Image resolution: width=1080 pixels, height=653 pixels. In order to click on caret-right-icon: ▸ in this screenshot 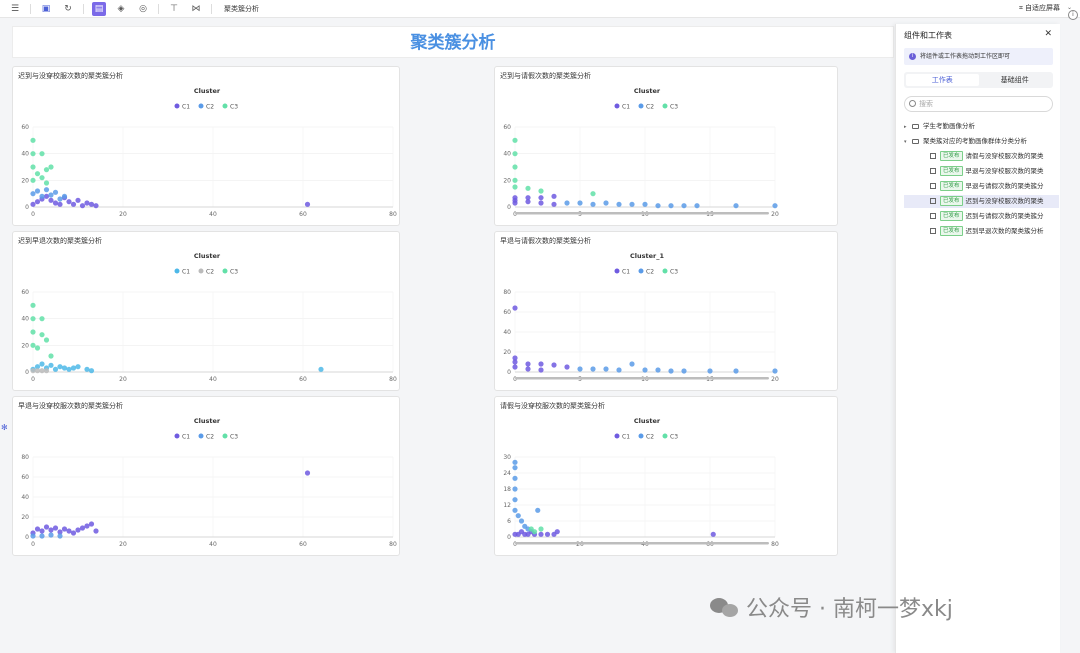, I will do `click(908, 127)`.